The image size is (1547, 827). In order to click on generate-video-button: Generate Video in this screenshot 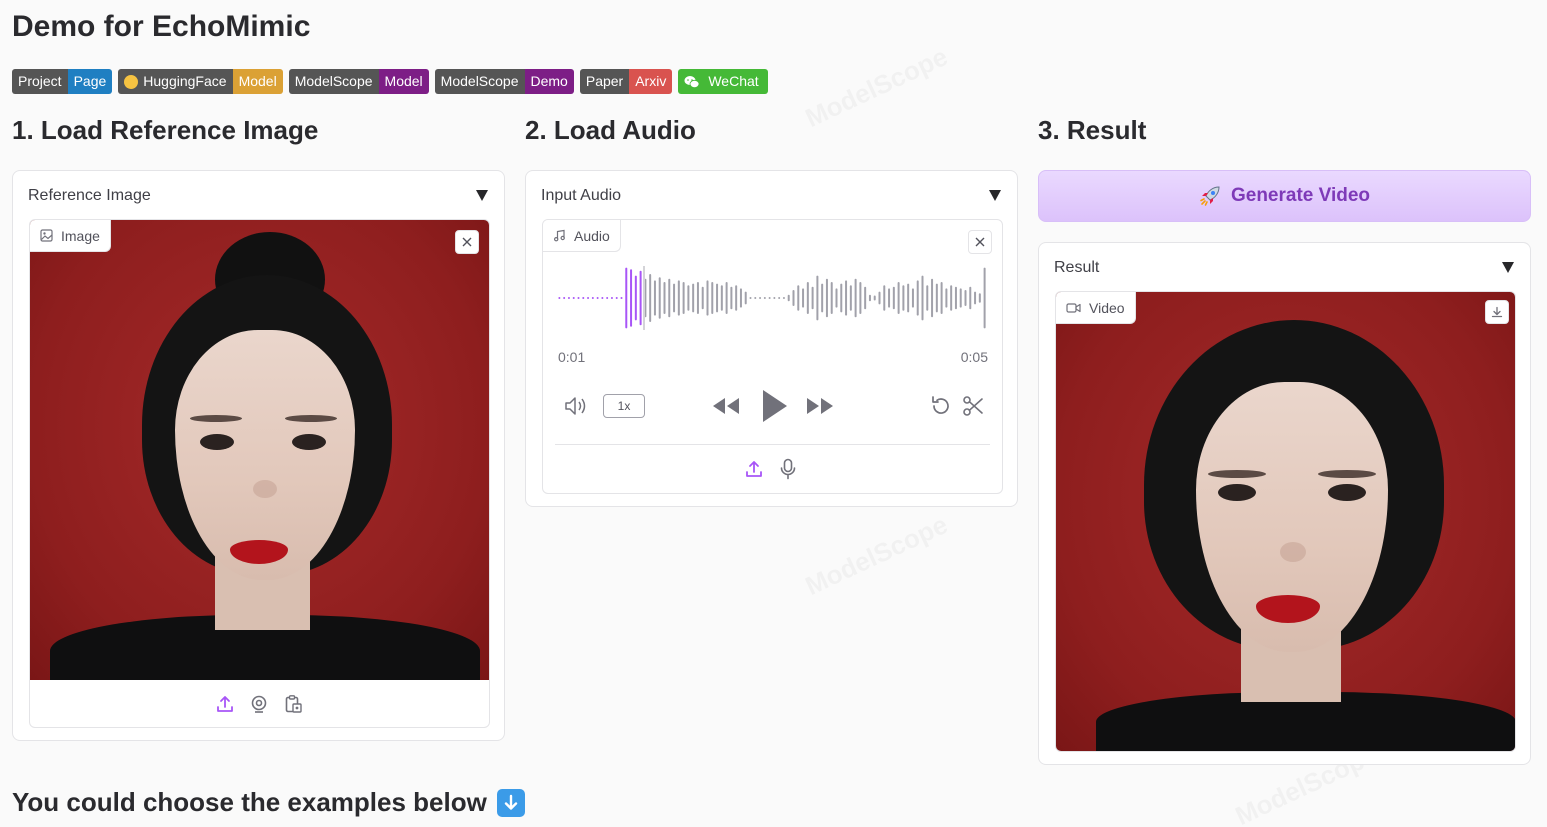, I will do `click(1284, 196)`.